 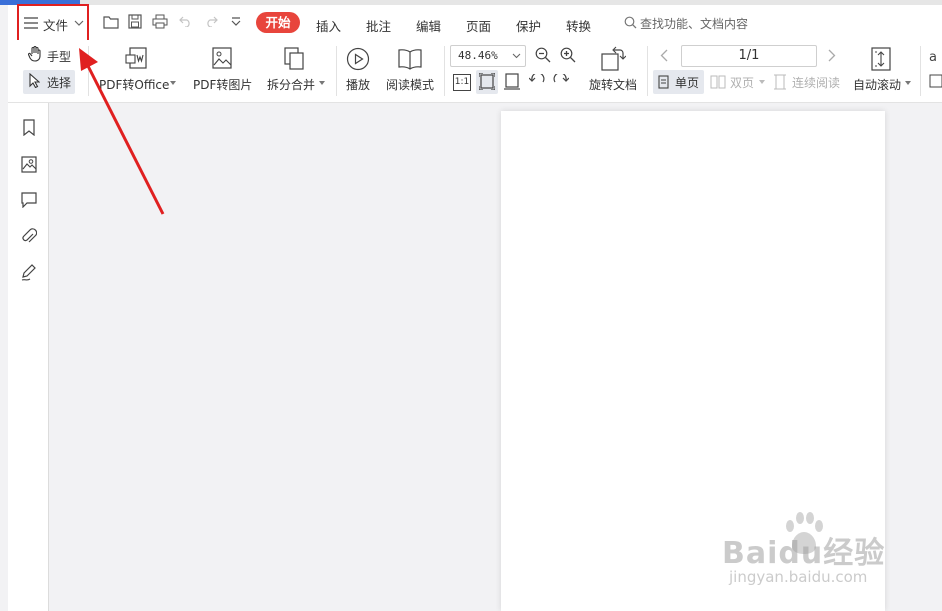 What do you see at coordinates (630, 22) in the screenshot?
I see `search-icon` at bounding box center [630, 22].